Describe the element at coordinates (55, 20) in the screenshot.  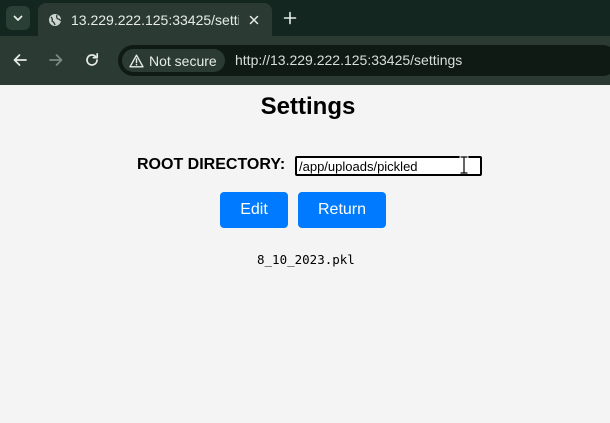
I see `globe-icon` at that location.